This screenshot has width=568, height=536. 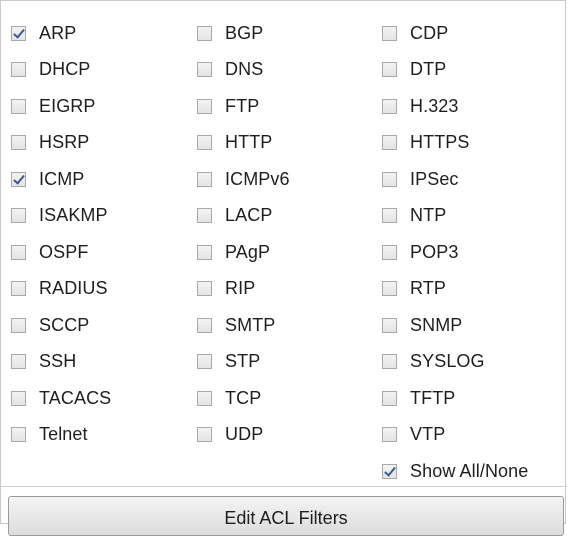 What do you see at coordinates (447, 361) in the screenshot?
I see `filter-syslog-label: SYSLOG` at bounding box center [447, 361].